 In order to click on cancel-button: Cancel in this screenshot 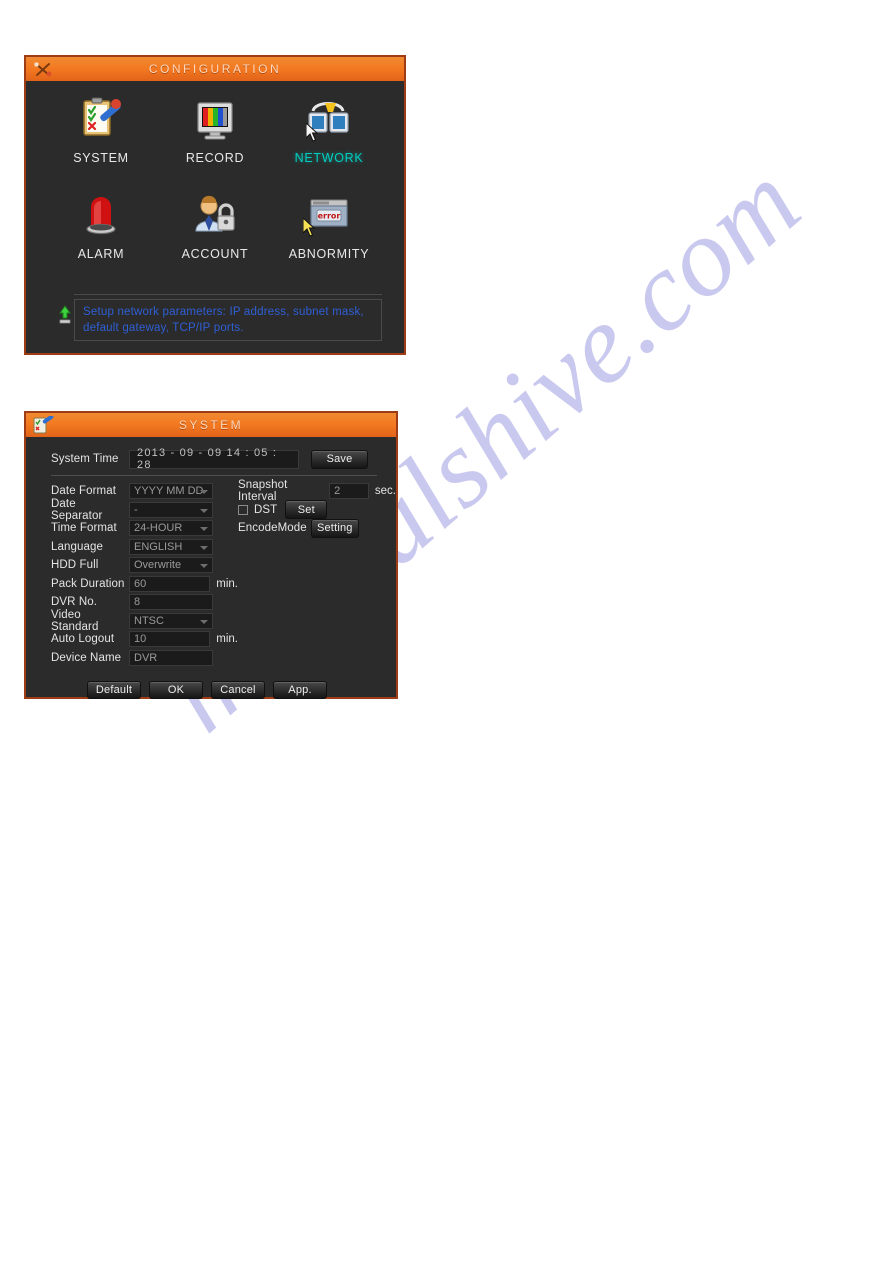, I will do `click(238, 690)`.